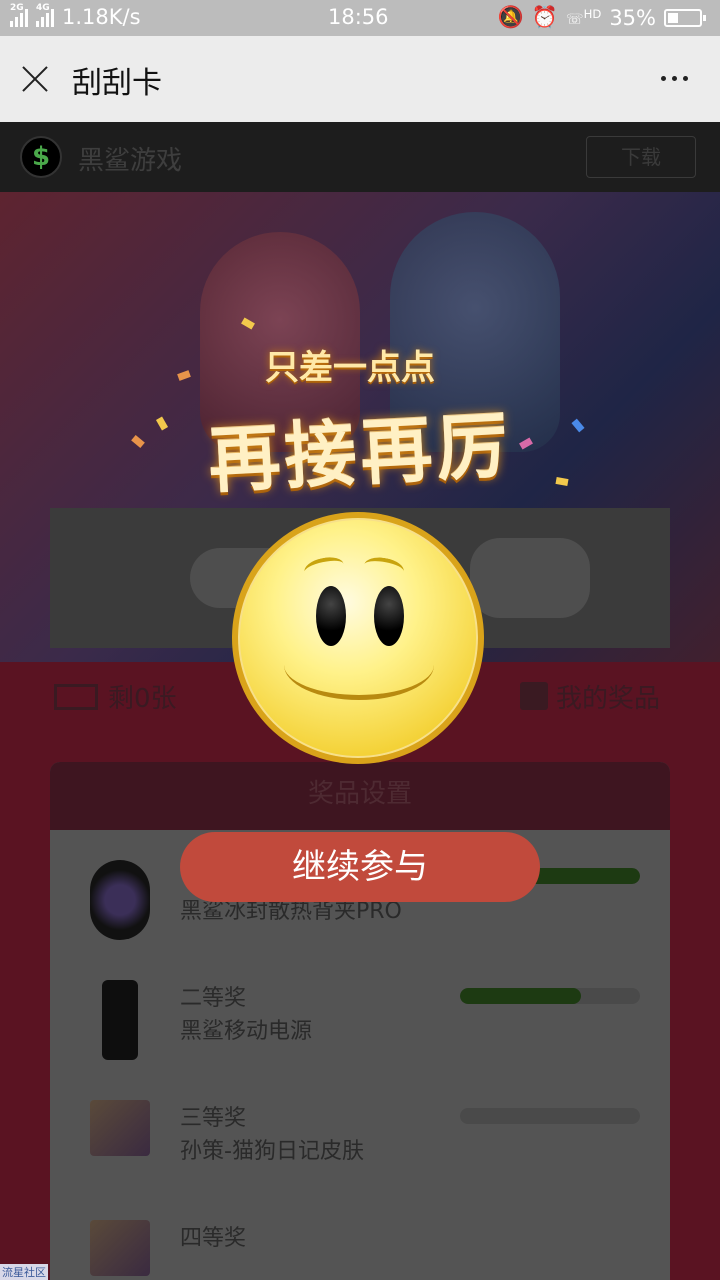 This screenshot has height=1280, width=720. Describe the element at coordinates (360, 867) in the screenshot. I see `continue-button: 继续参与` at that location.